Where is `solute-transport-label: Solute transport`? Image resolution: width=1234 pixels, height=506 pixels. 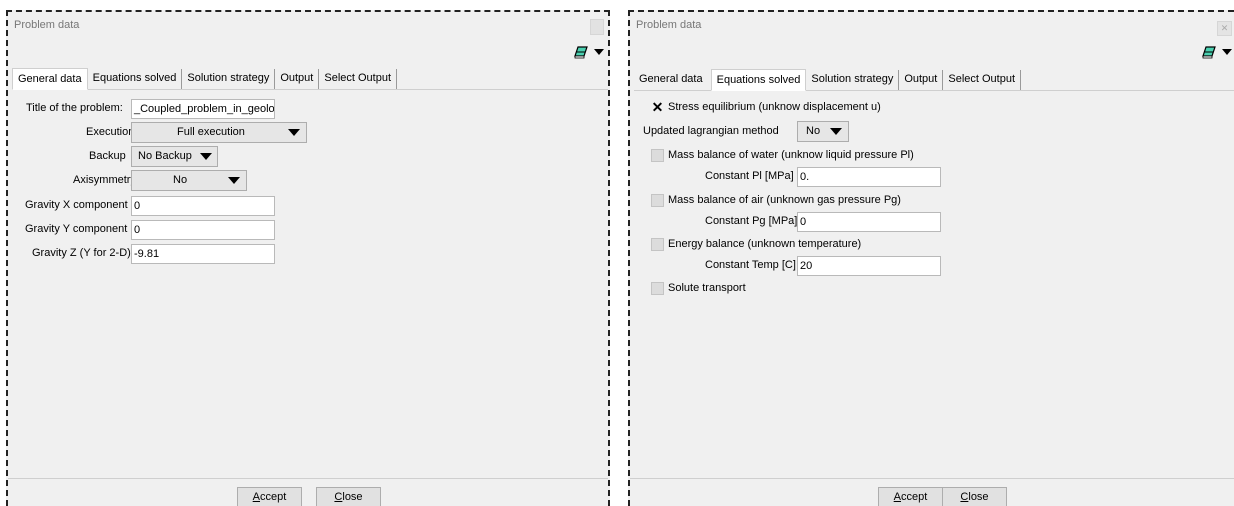
solute-transport-label: Solute transport is located at coordinates (707, 288).